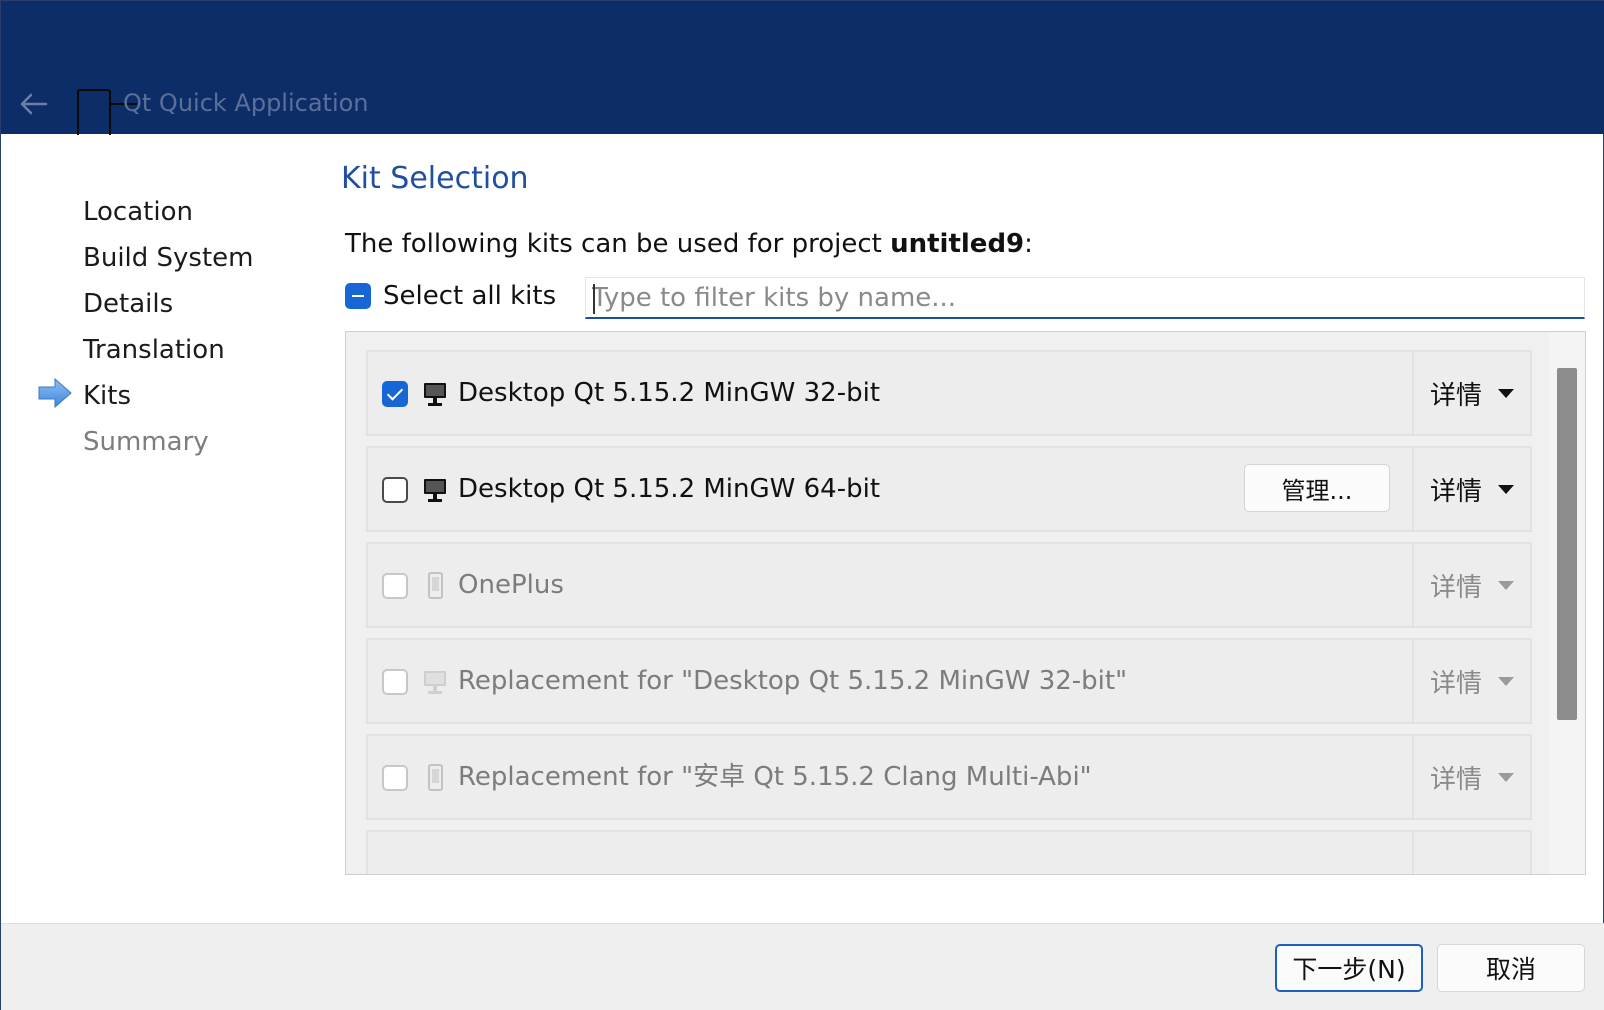  I want to click on step-location: Location, so click(138, 212).